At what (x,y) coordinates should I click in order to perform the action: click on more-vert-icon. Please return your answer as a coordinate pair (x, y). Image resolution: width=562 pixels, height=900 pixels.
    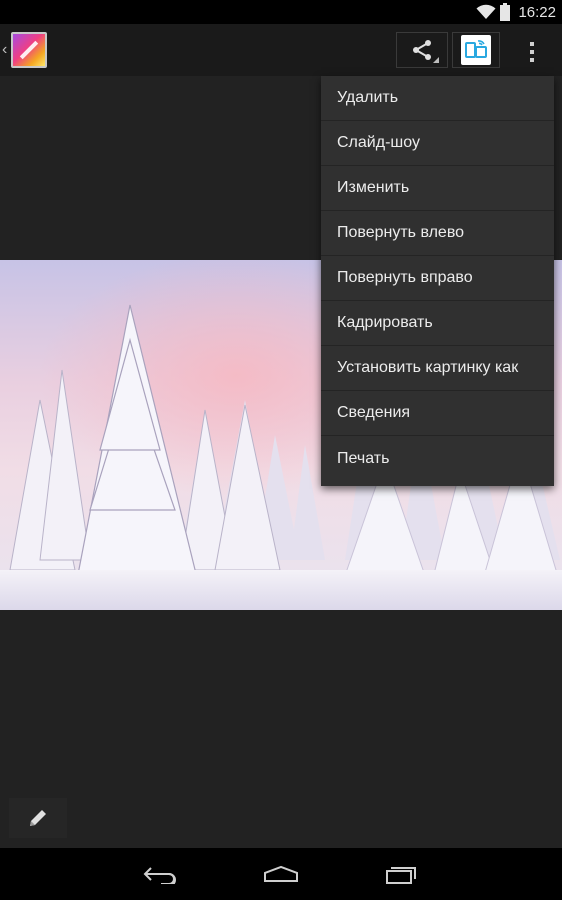
    Looking at the image, I should click on (532, 44).